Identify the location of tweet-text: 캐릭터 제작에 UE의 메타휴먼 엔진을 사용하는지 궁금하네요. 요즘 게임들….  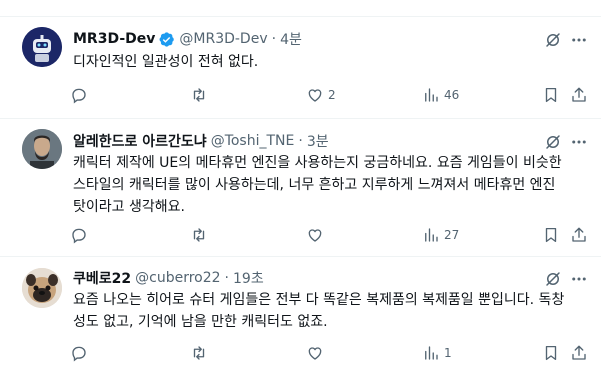
(317, 185).